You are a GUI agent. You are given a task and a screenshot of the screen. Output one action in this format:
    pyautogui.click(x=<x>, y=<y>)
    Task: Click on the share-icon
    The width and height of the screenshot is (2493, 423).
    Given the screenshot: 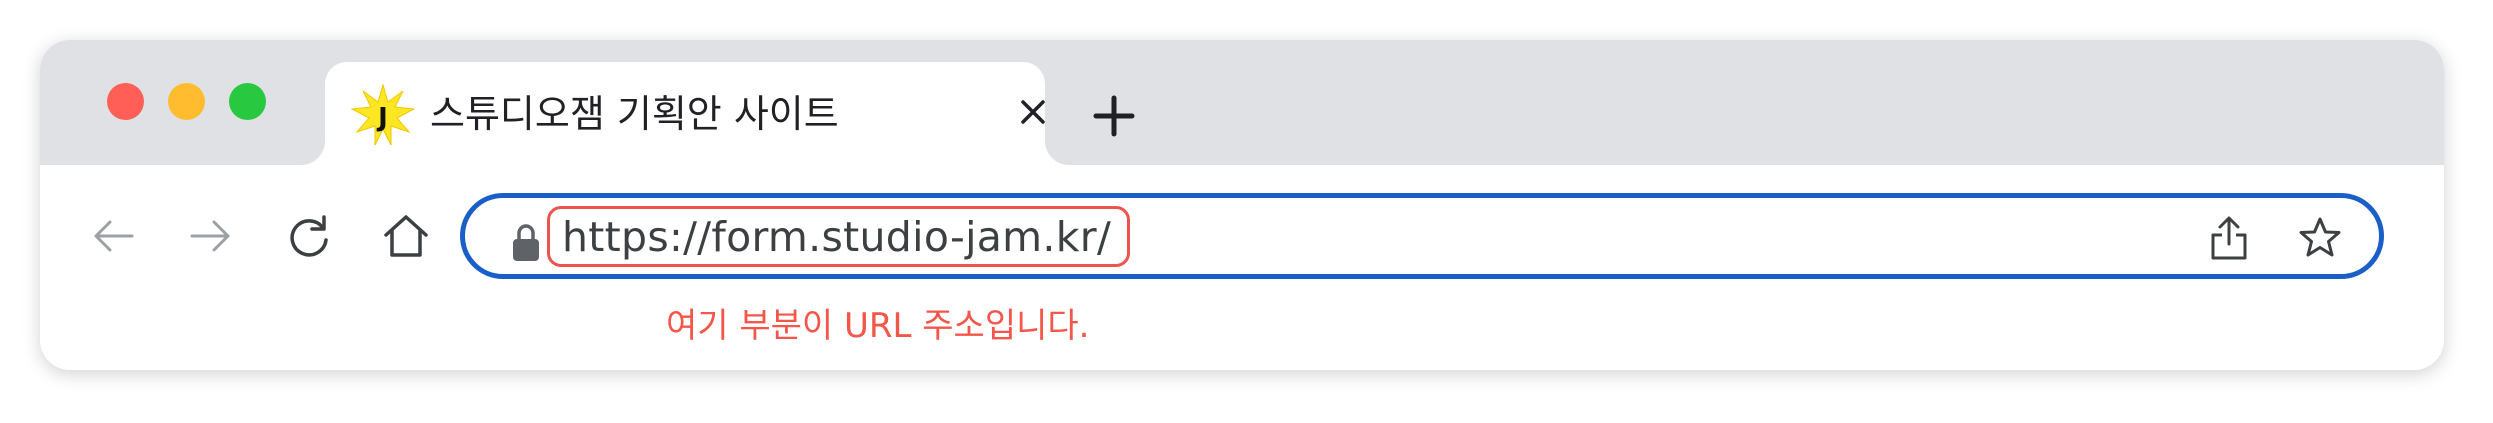 What is the action you would take?
    pyautogui.click(x=2229, y=238)
    